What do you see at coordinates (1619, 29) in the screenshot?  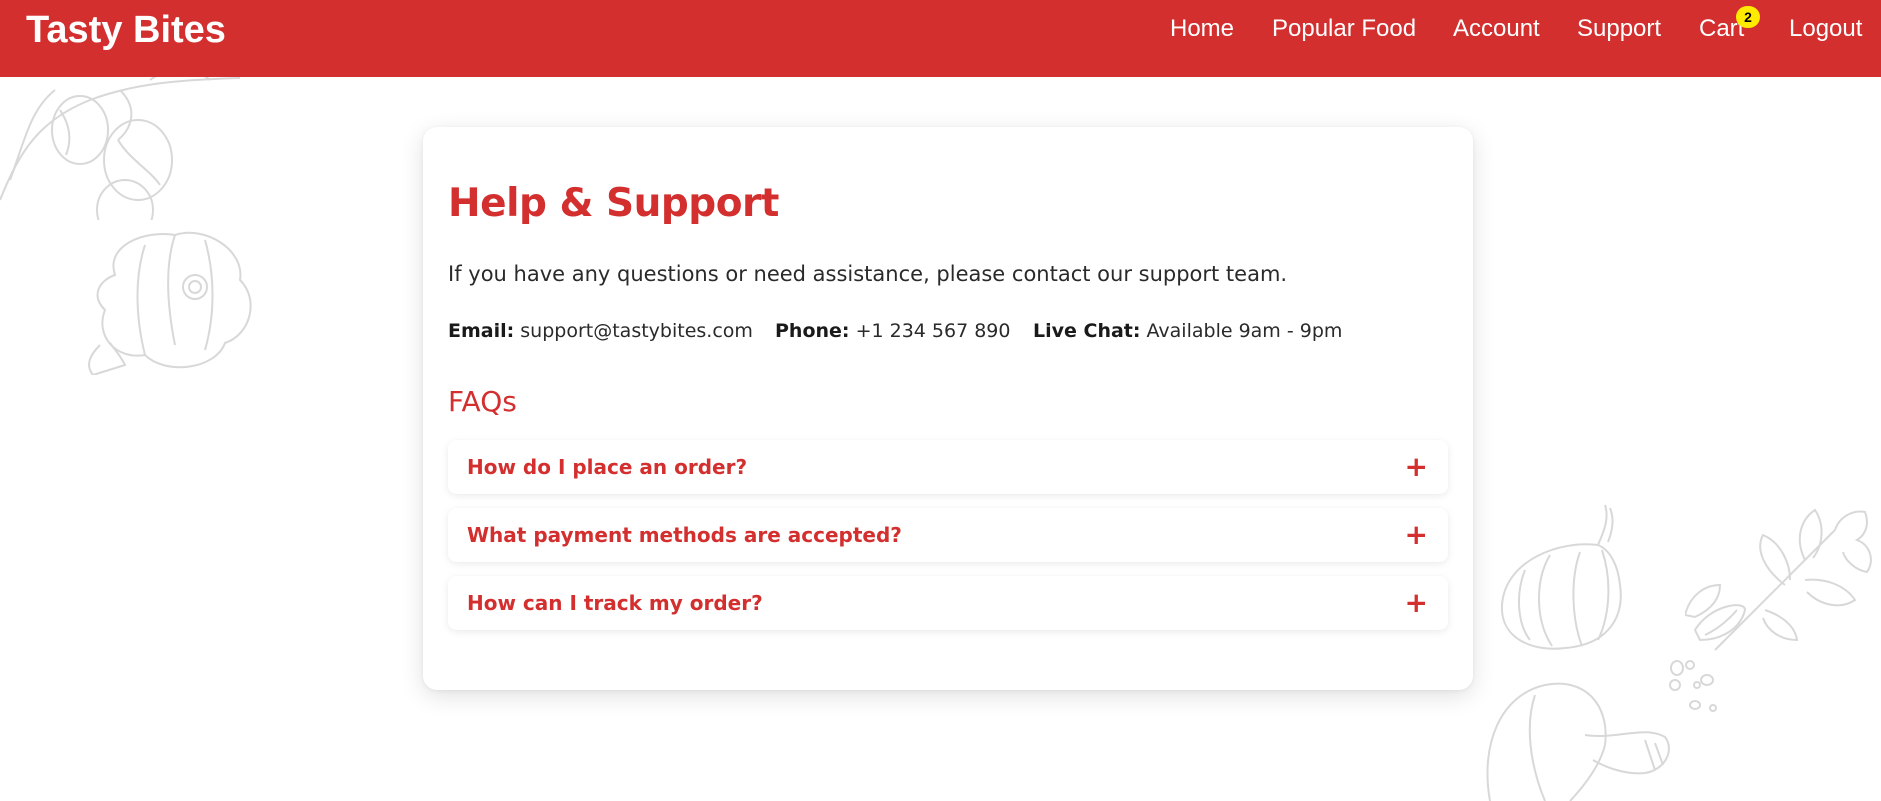 I see `nav-link-support: Support` at bounding box center [1619, 29].